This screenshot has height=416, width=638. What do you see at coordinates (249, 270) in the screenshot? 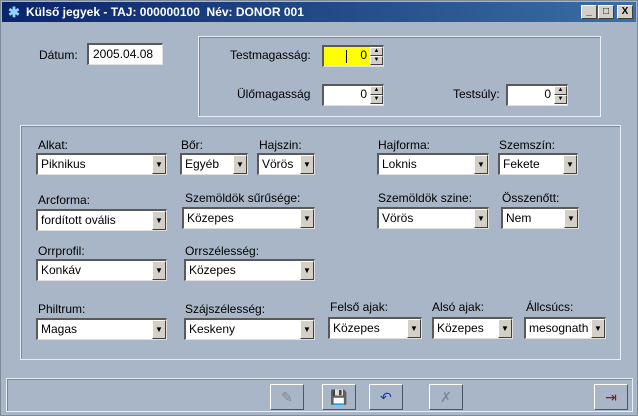
I see `orrszelesseg-select: Közepes ▼` at bounding box center [249, 270].